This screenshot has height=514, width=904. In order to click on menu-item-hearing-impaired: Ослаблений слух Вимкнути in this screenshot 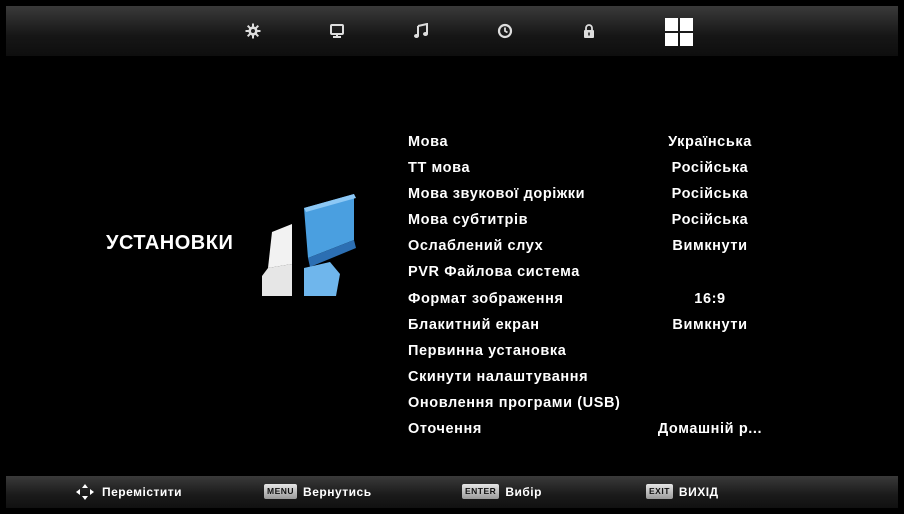, I will do `click(593, 247)`.